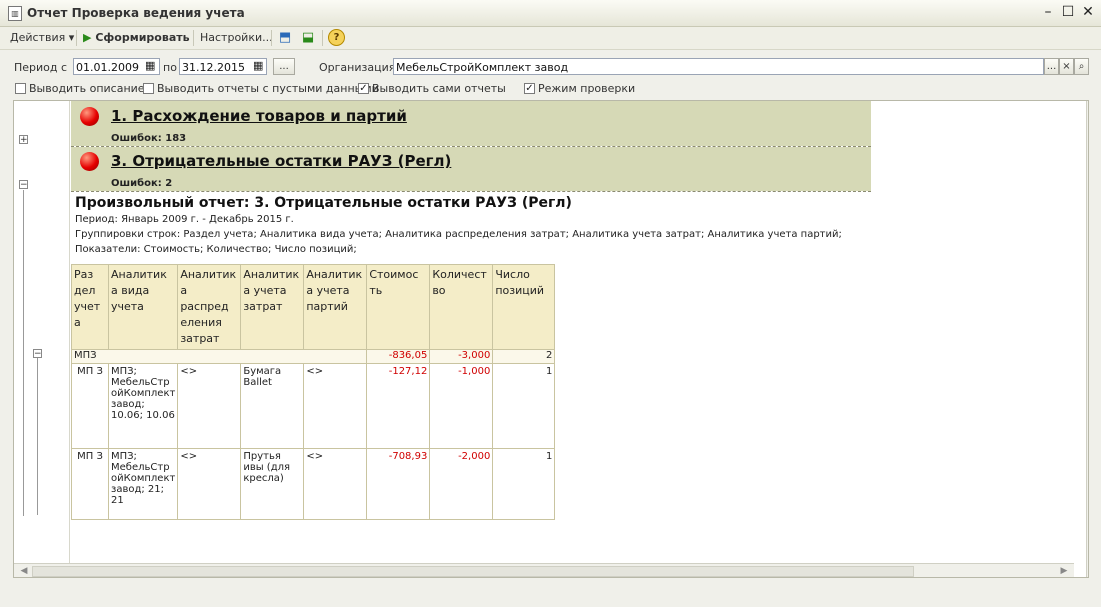 This screenshot has height=607, width=1101. I want to click on organization-label: Организация:, so click(359, 67).